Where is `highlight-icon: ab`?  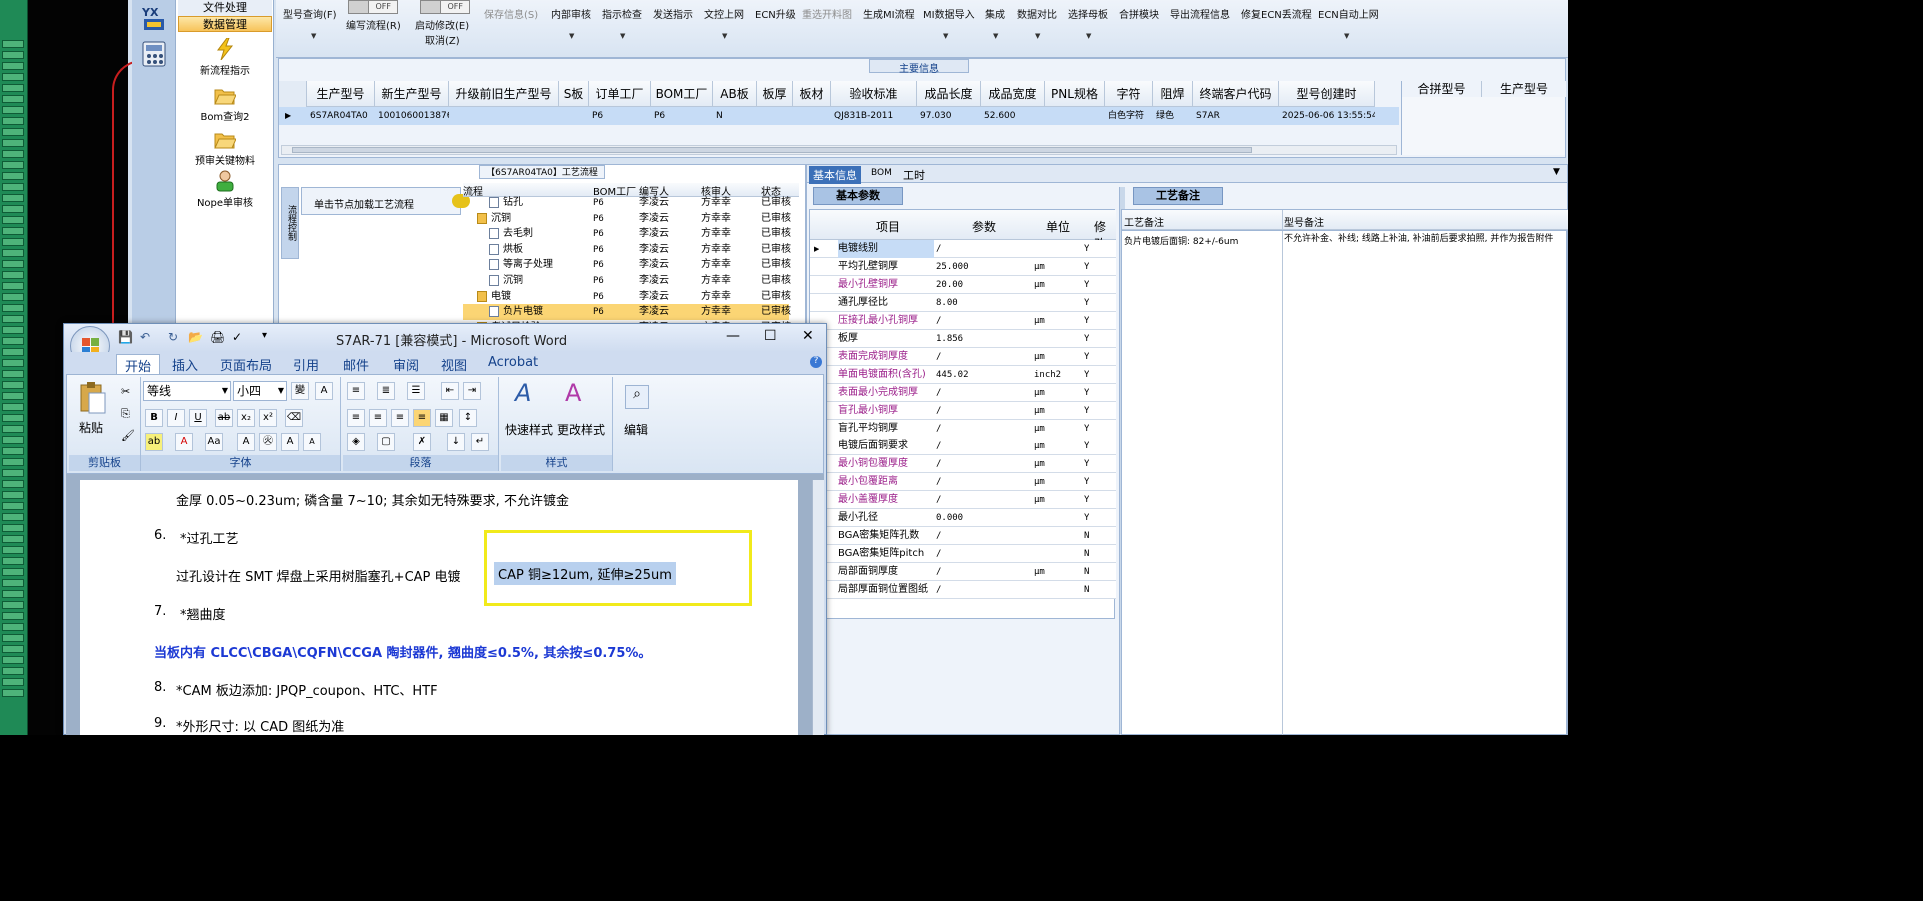
highlight-icon: ab is located at coordinates (154, 442).